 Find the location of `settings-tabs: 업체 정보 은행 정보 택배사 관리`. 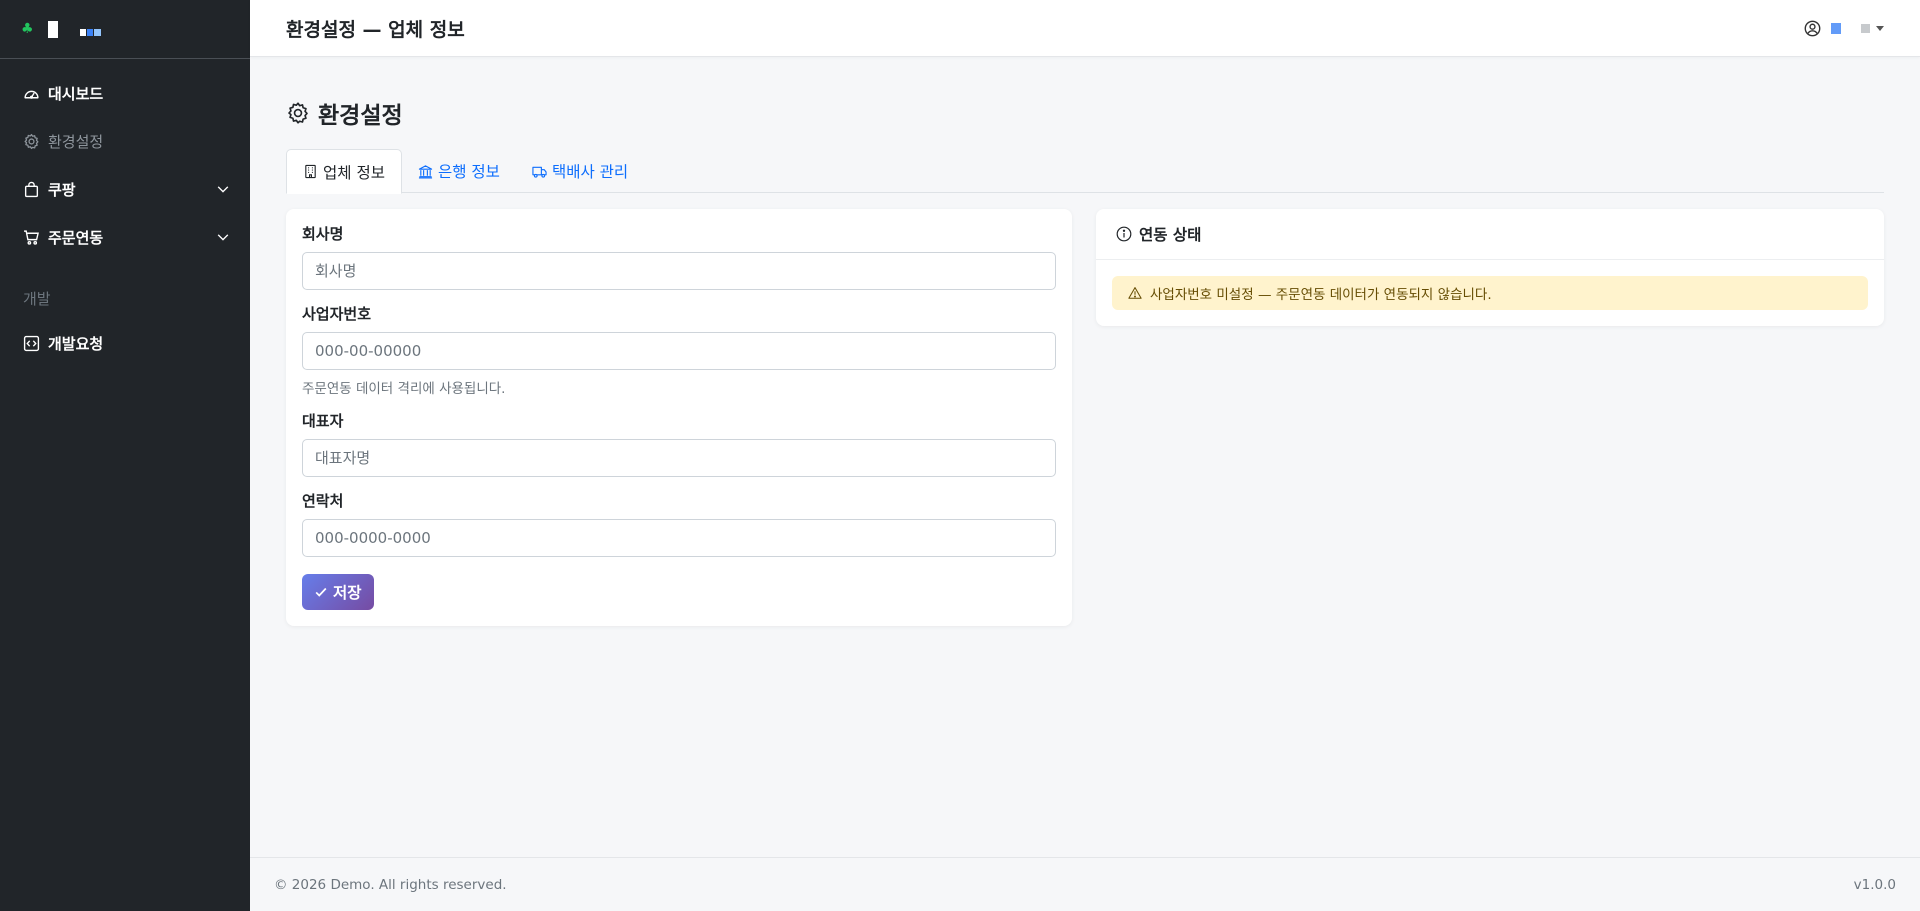

settings-tabs: 업체 정보 은행 정보 택배사 관리 is located at coordinates (1085, 171).